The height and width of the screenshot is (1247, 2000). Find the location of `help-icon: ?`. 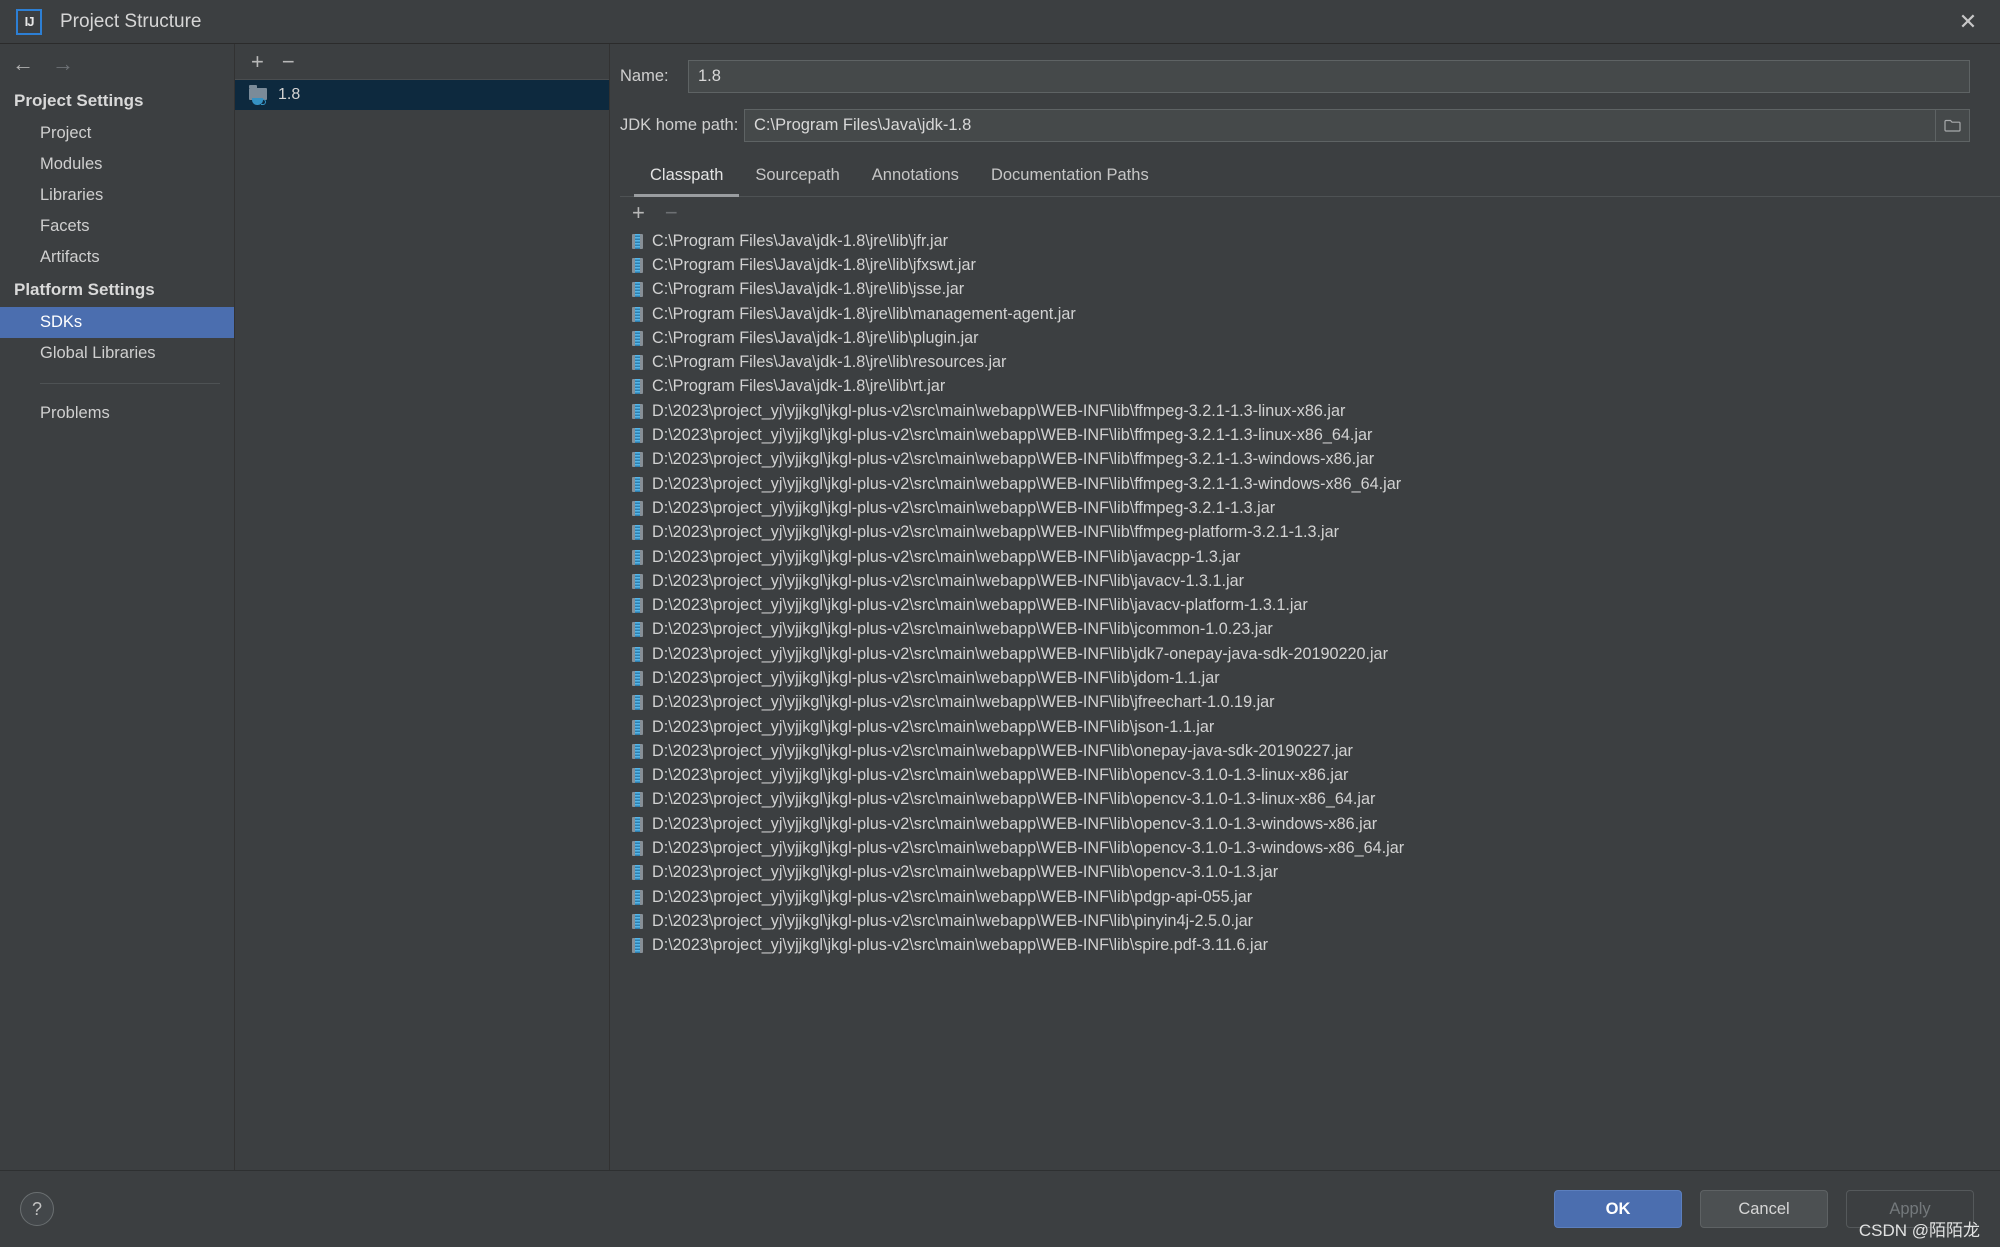

help-icon: ? is located at coordinates (37, 1209).